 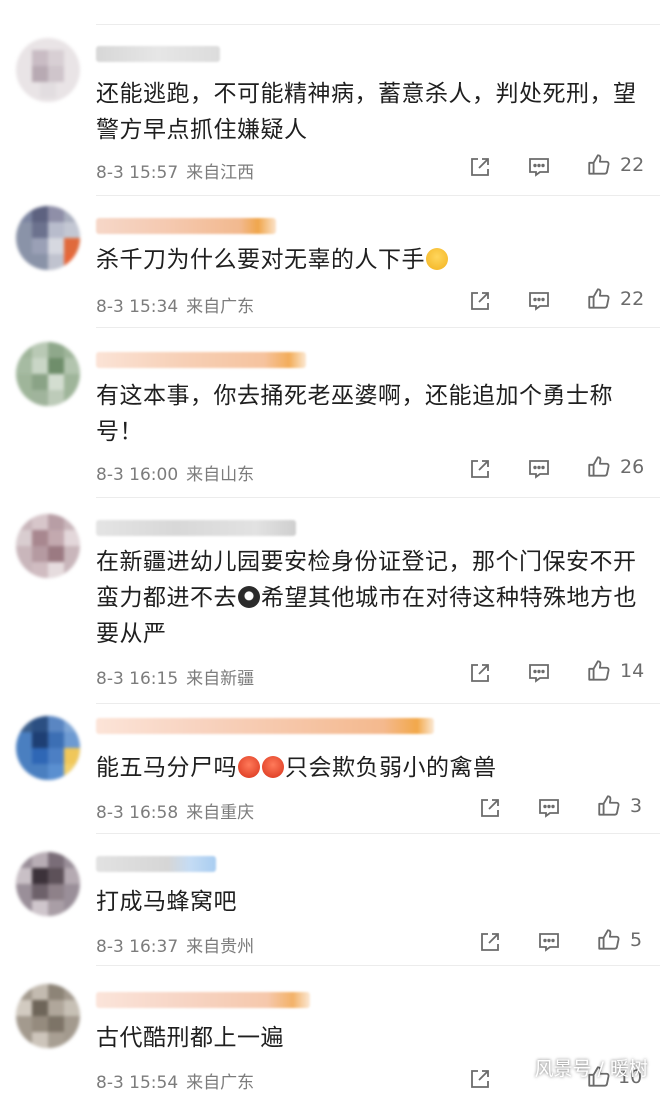 What do you see at coordinates (591, 1069) in the screenshot?
I see `watermark: 风景号 / 暖树` at bounding box center [591, 1069].